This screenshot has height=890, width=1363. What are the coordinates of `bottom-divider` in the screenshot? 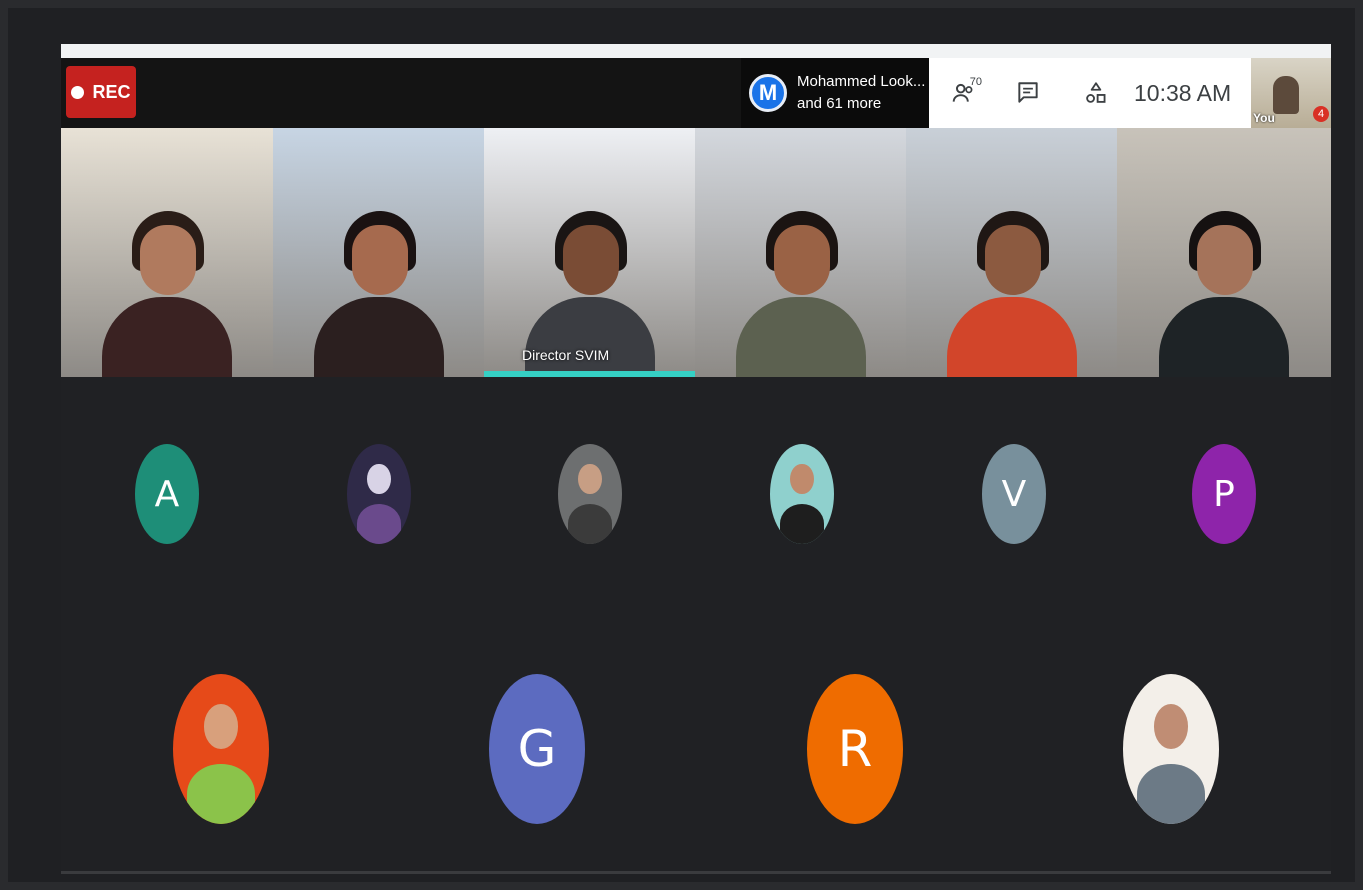 It's located at (696, 872).